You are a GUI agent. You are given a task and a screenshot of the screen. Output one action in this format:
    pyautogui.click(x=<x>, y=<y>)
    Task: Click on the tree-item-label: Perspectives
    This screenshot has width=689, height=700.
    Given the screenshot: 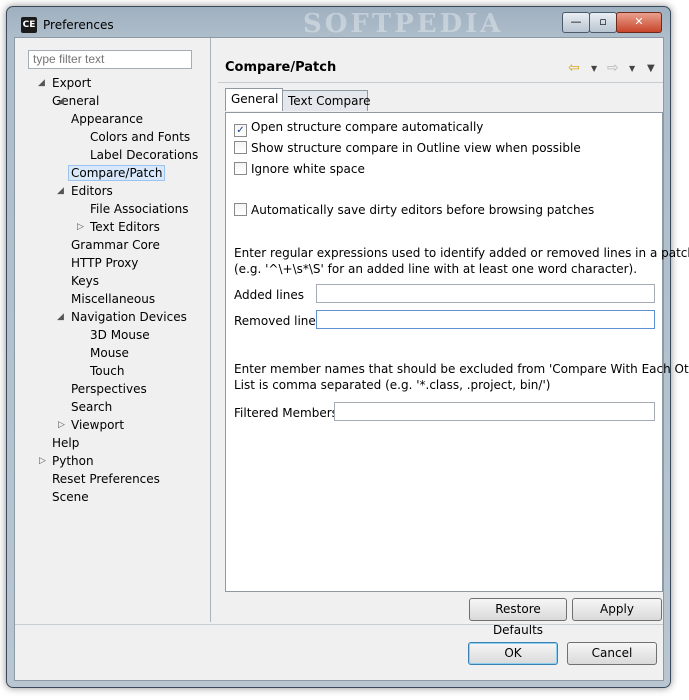 What is the action you would take?
    pyautogui.click(x=109, y=389)
    